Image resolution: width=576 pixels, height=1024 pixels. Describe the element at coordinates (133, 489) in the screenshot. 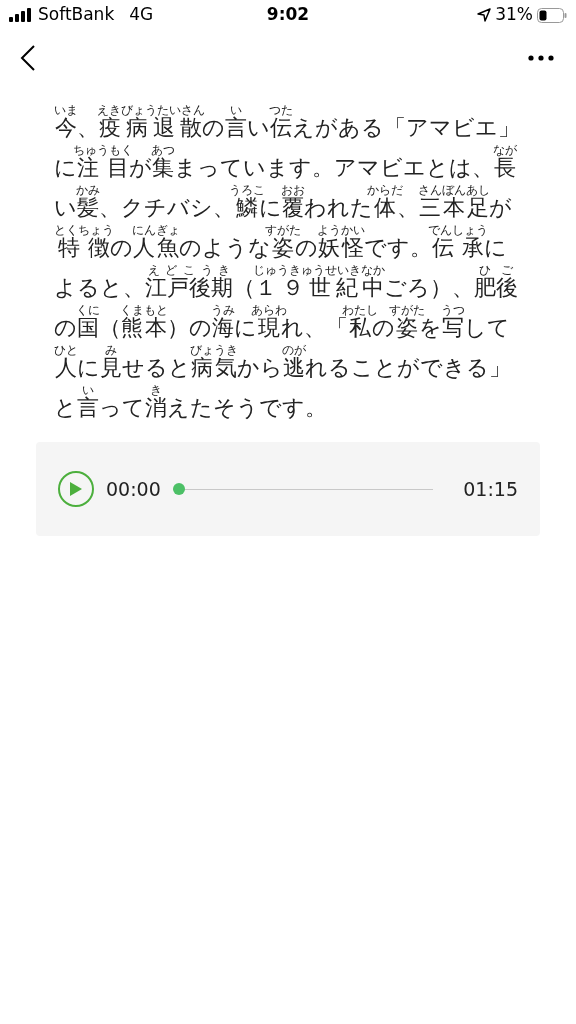

I see `elapsed-time: 00:00` at that location.